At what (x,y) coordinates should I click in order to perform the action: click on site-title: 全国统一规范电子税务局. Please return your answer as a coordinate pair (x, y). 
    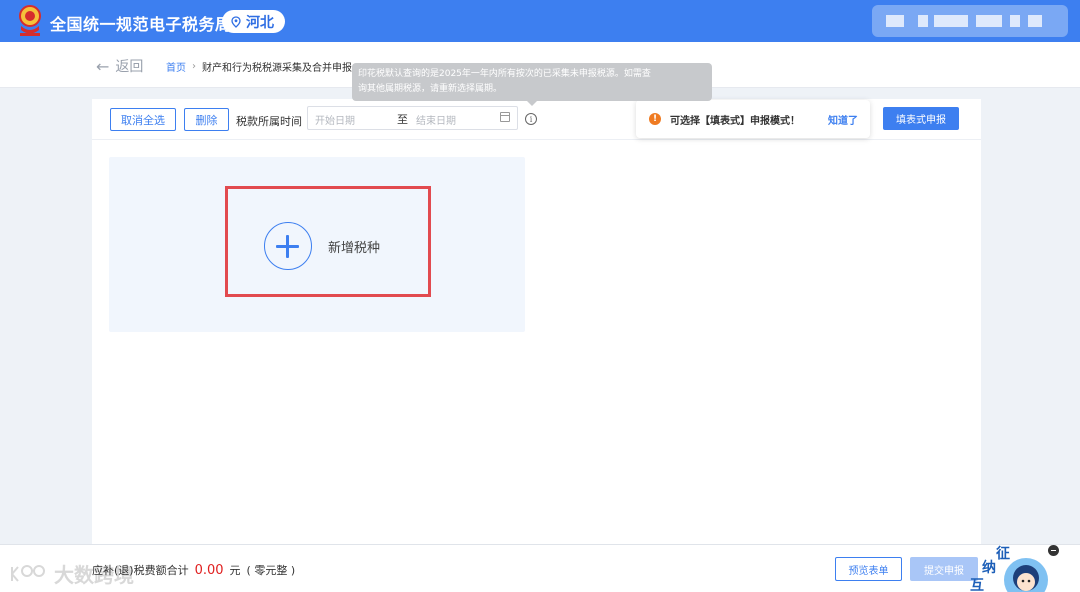
    Looking at the image, I should click on (141, 24).